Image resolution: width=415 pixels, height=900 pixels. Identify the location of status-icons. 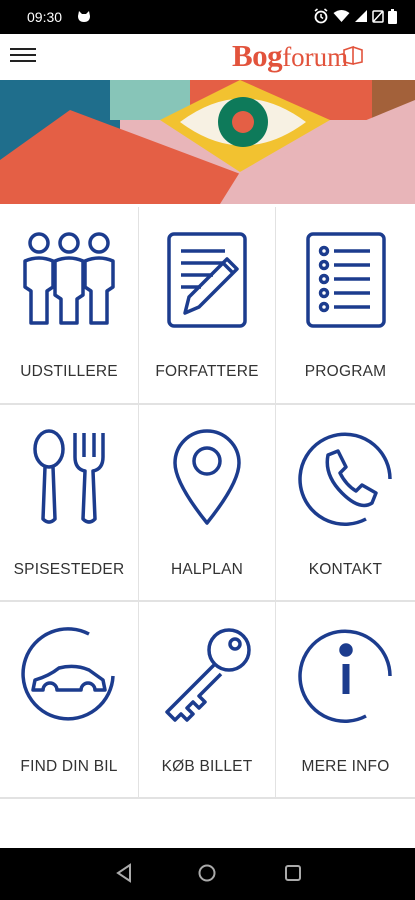
(355, 18).